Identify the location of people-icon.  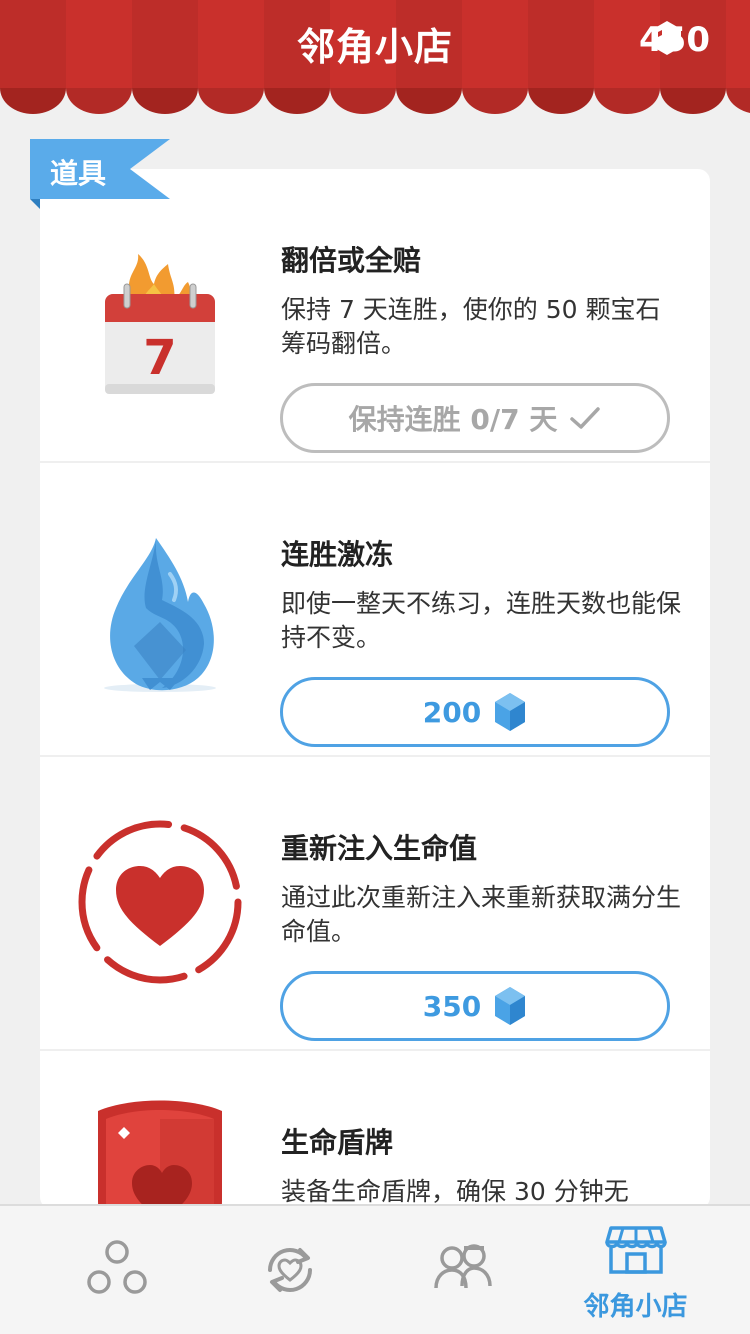
(462, 1266).